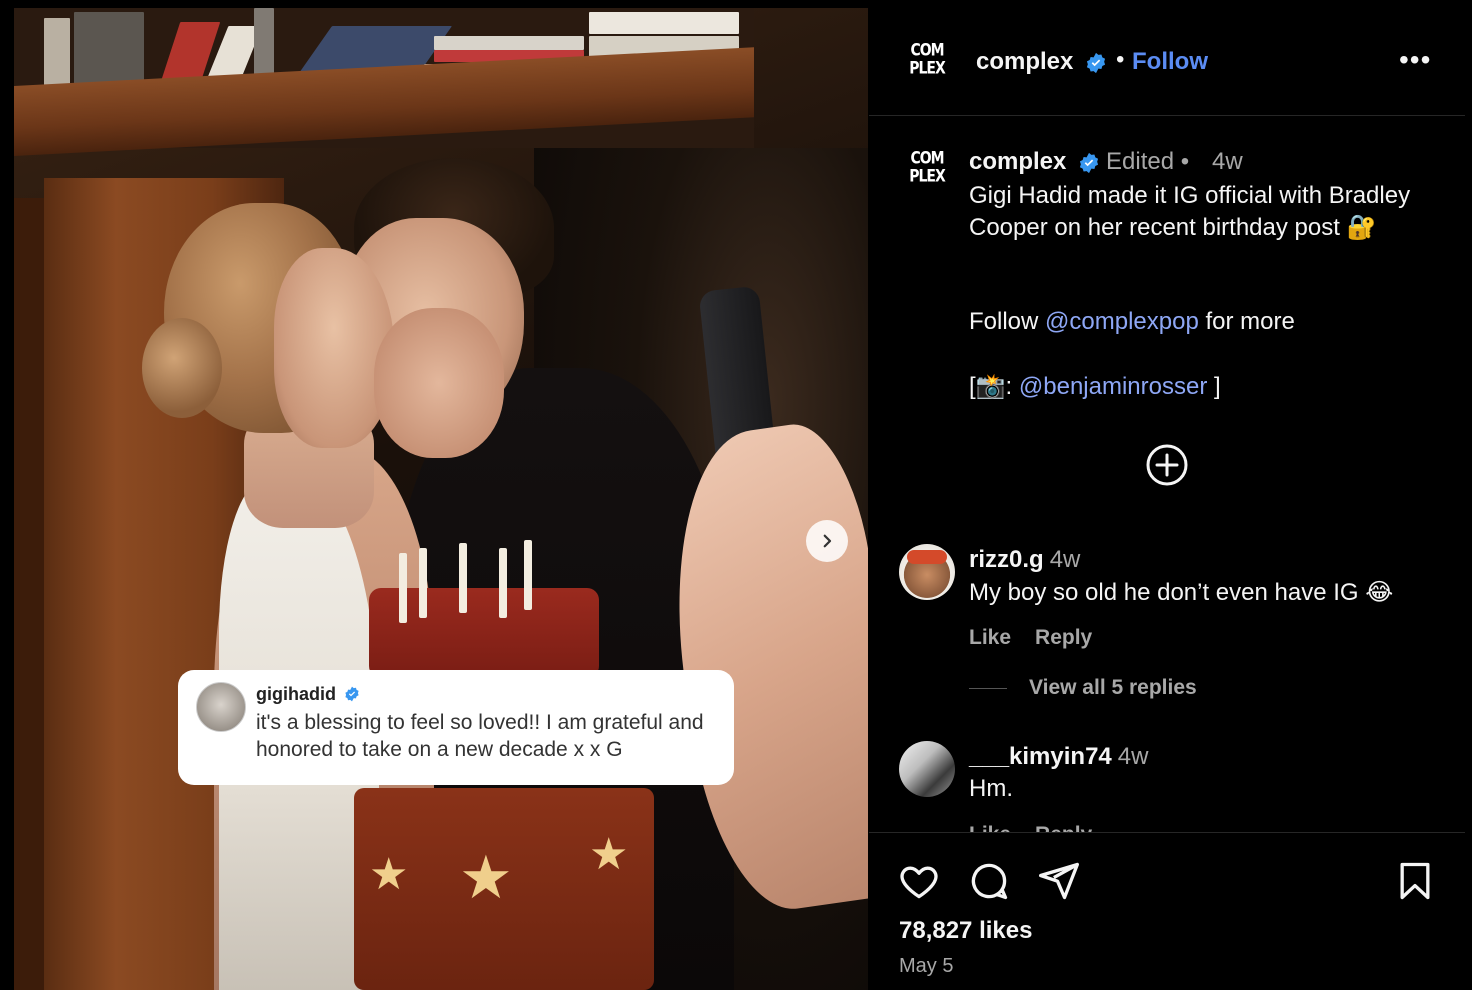 The height and width of the screenshot is (990, 1472). I want to click on comment-username-line: ___kimyin74 4w, so click(1058, 757).